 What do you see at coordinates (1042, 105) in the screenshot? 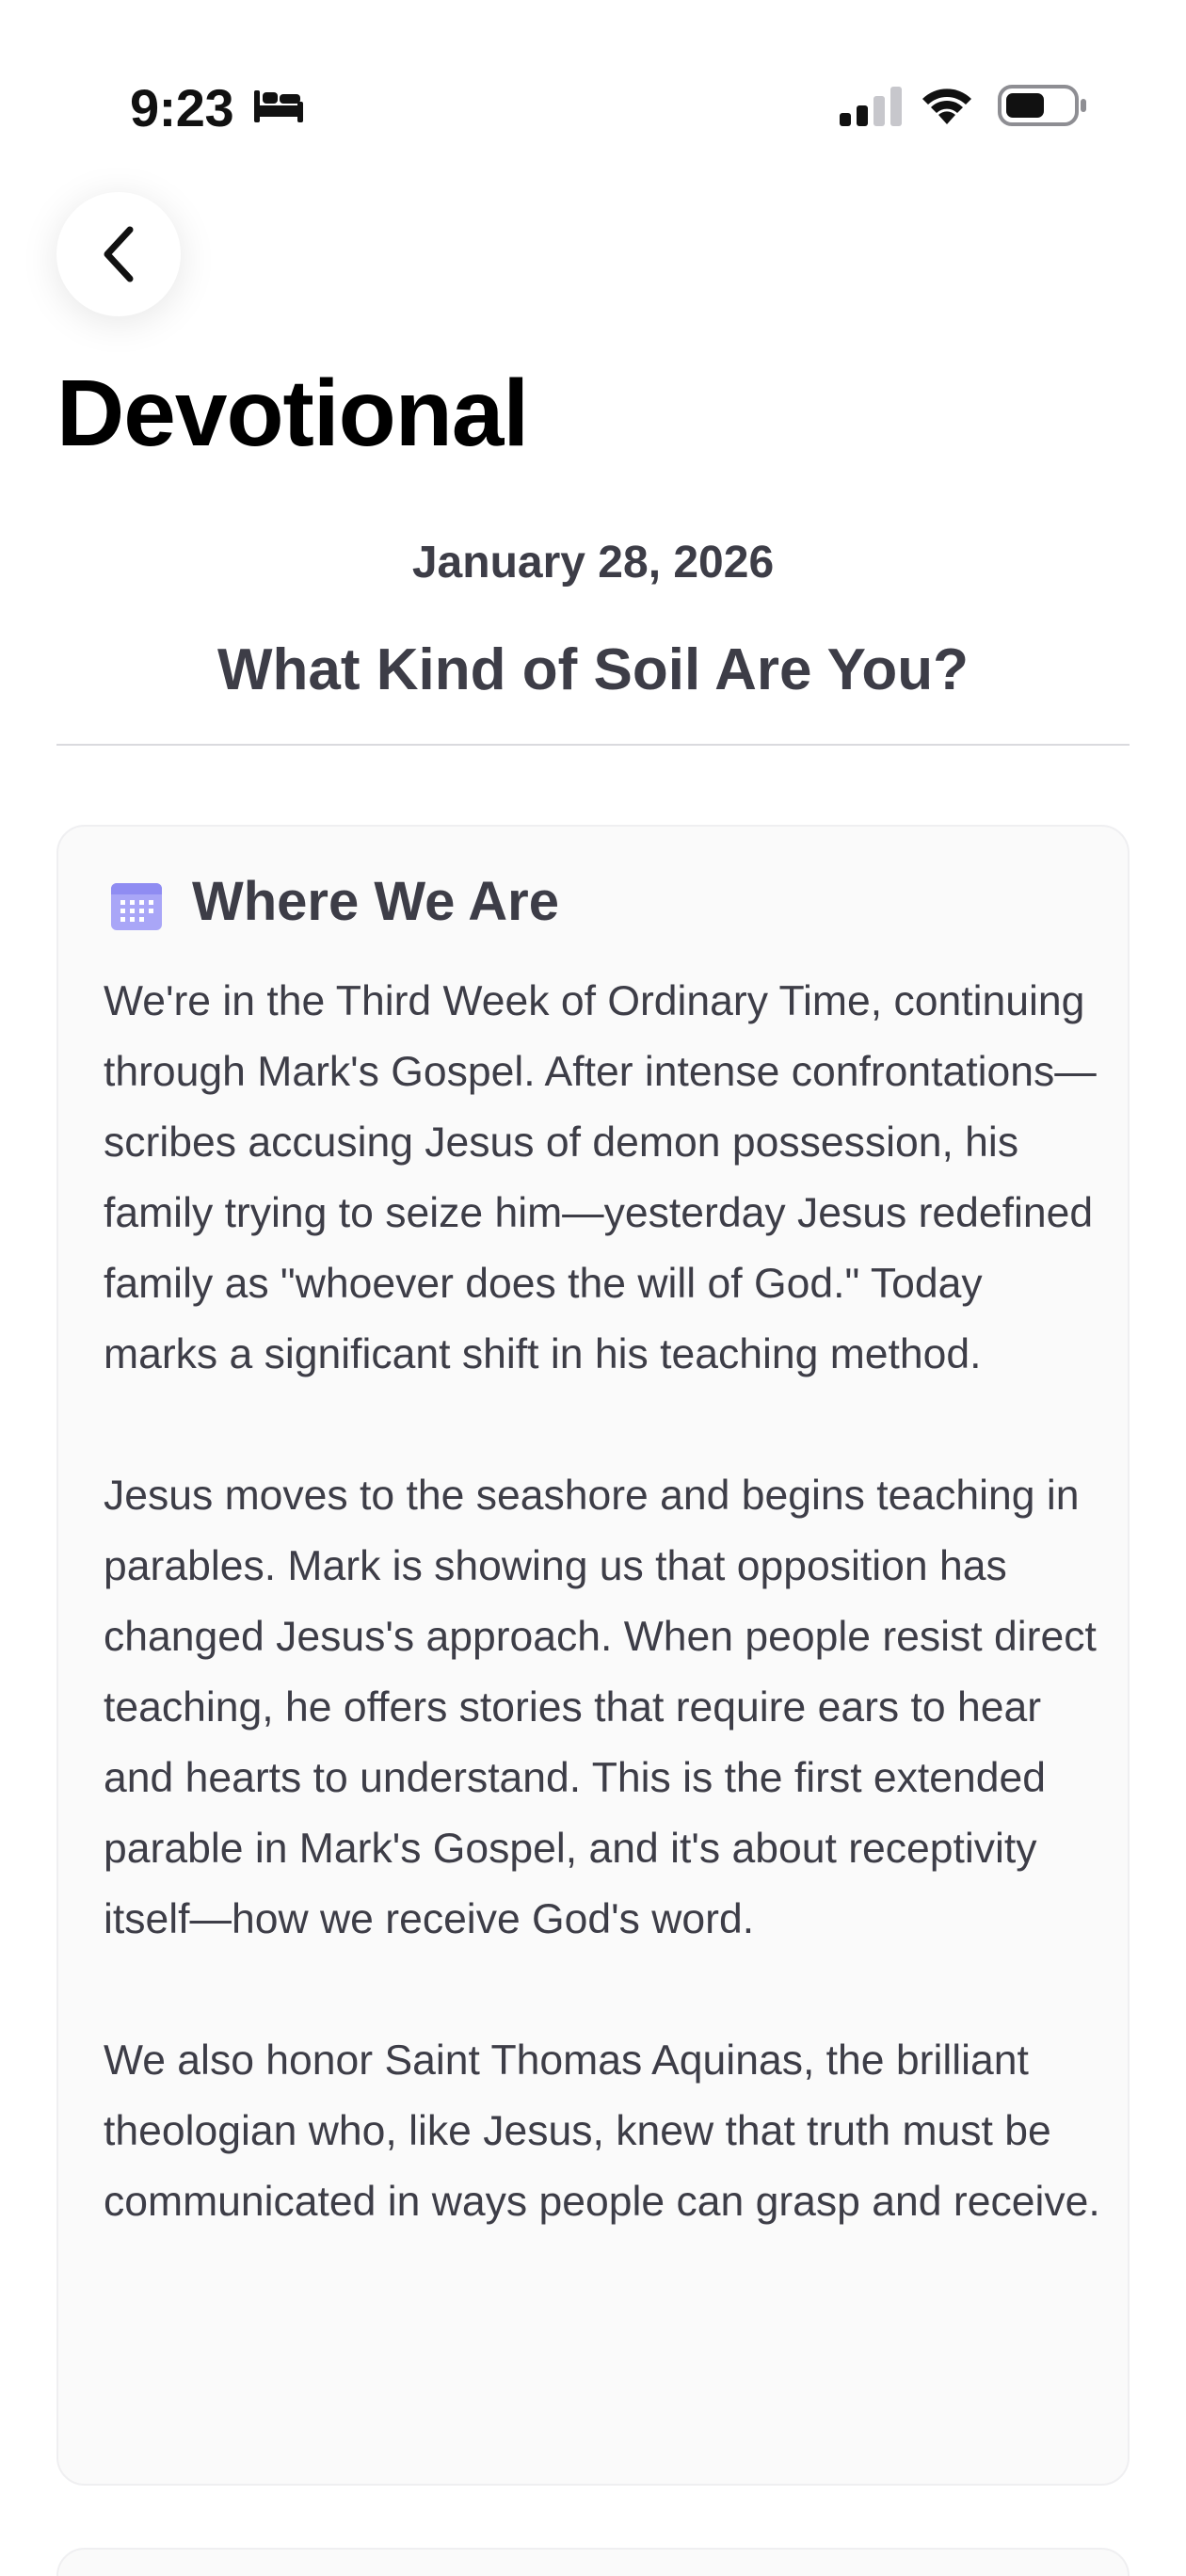
I see `battery-icon` at bounding box center [1042, 105].